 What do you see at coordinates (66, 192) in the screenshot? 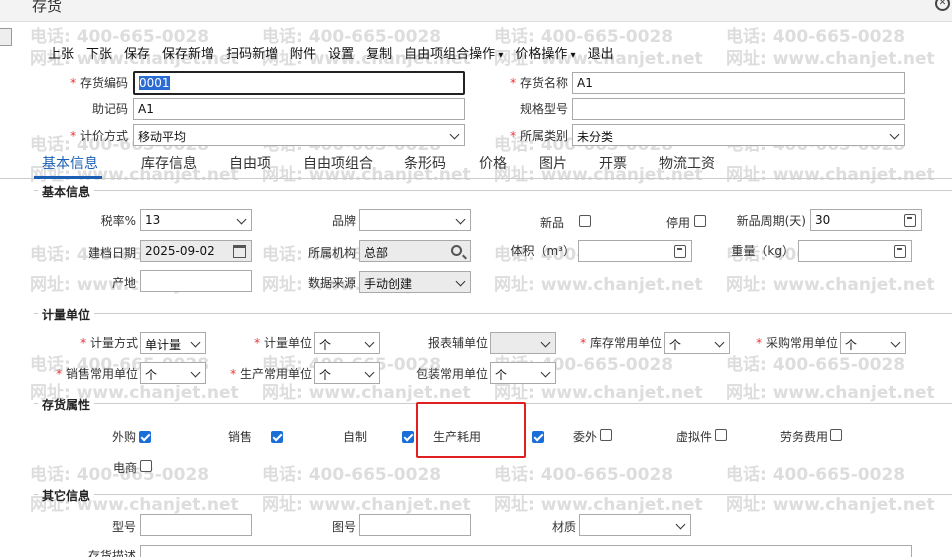
I see `section-basic-info: 基本信息` at bounding box center [66, 192].